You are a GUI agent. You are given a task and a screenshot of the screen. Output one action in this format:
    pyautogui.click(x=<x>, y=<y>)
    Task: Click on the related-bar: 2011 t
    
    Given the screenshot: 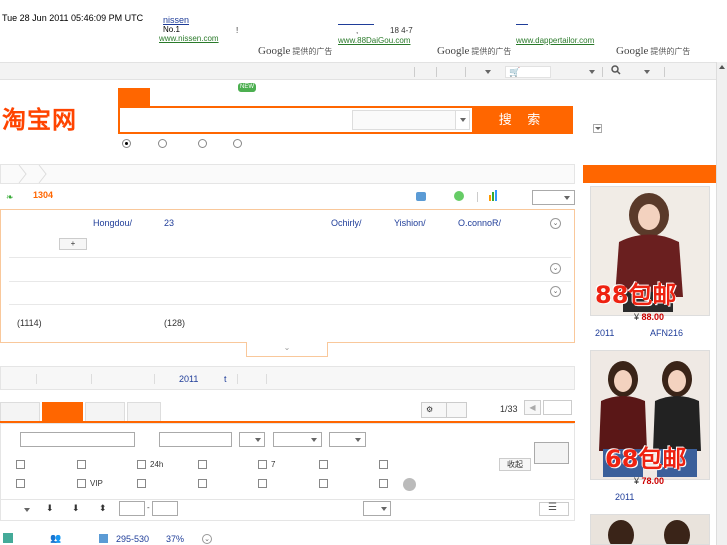 What is the action you would take?
    pyautogui.click(x=287, y=378)
    